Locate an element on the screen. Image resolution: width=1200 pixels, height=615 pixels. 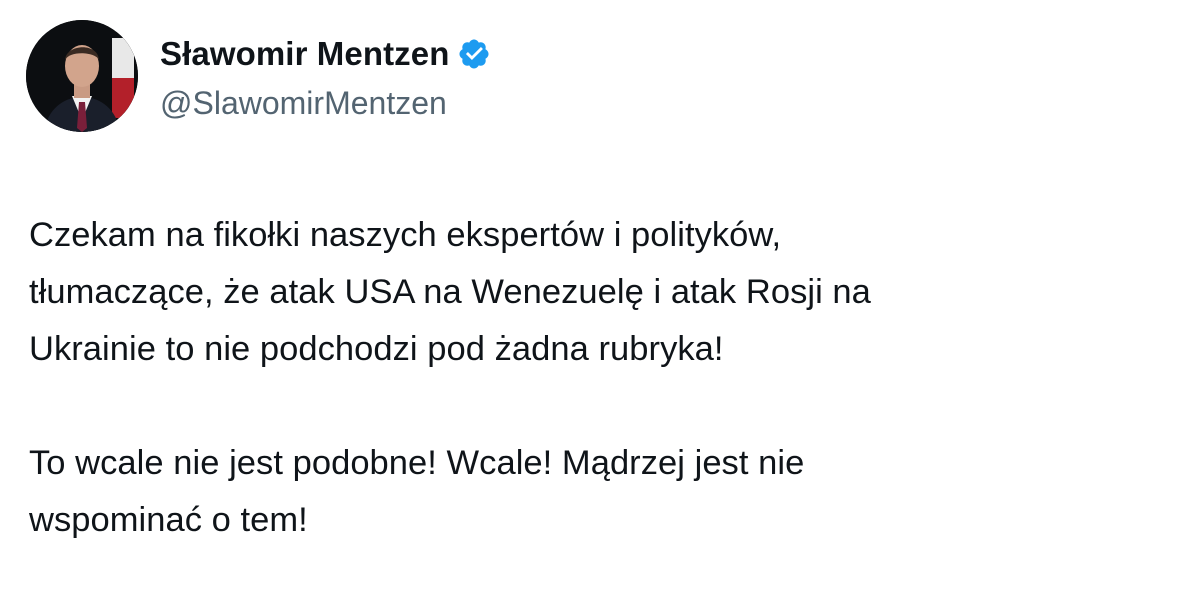
author-handle: @SlawomirMentzen is located at coordinates (325, 103).